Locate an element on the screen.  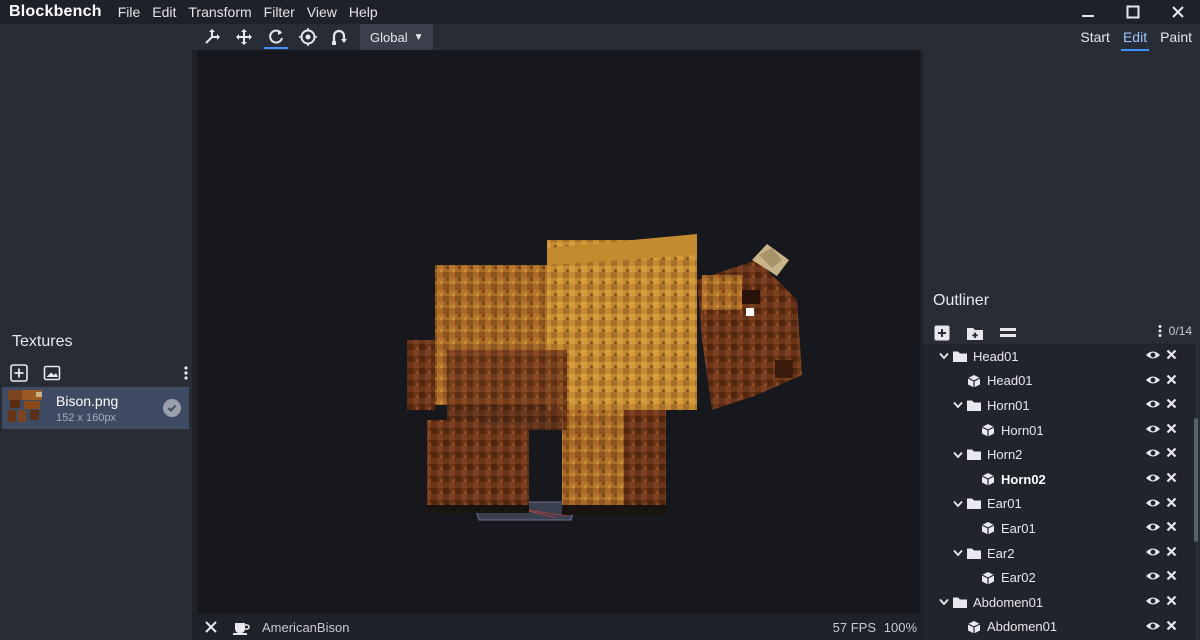
rotate-tool-button is located at coordinates (276, 37).